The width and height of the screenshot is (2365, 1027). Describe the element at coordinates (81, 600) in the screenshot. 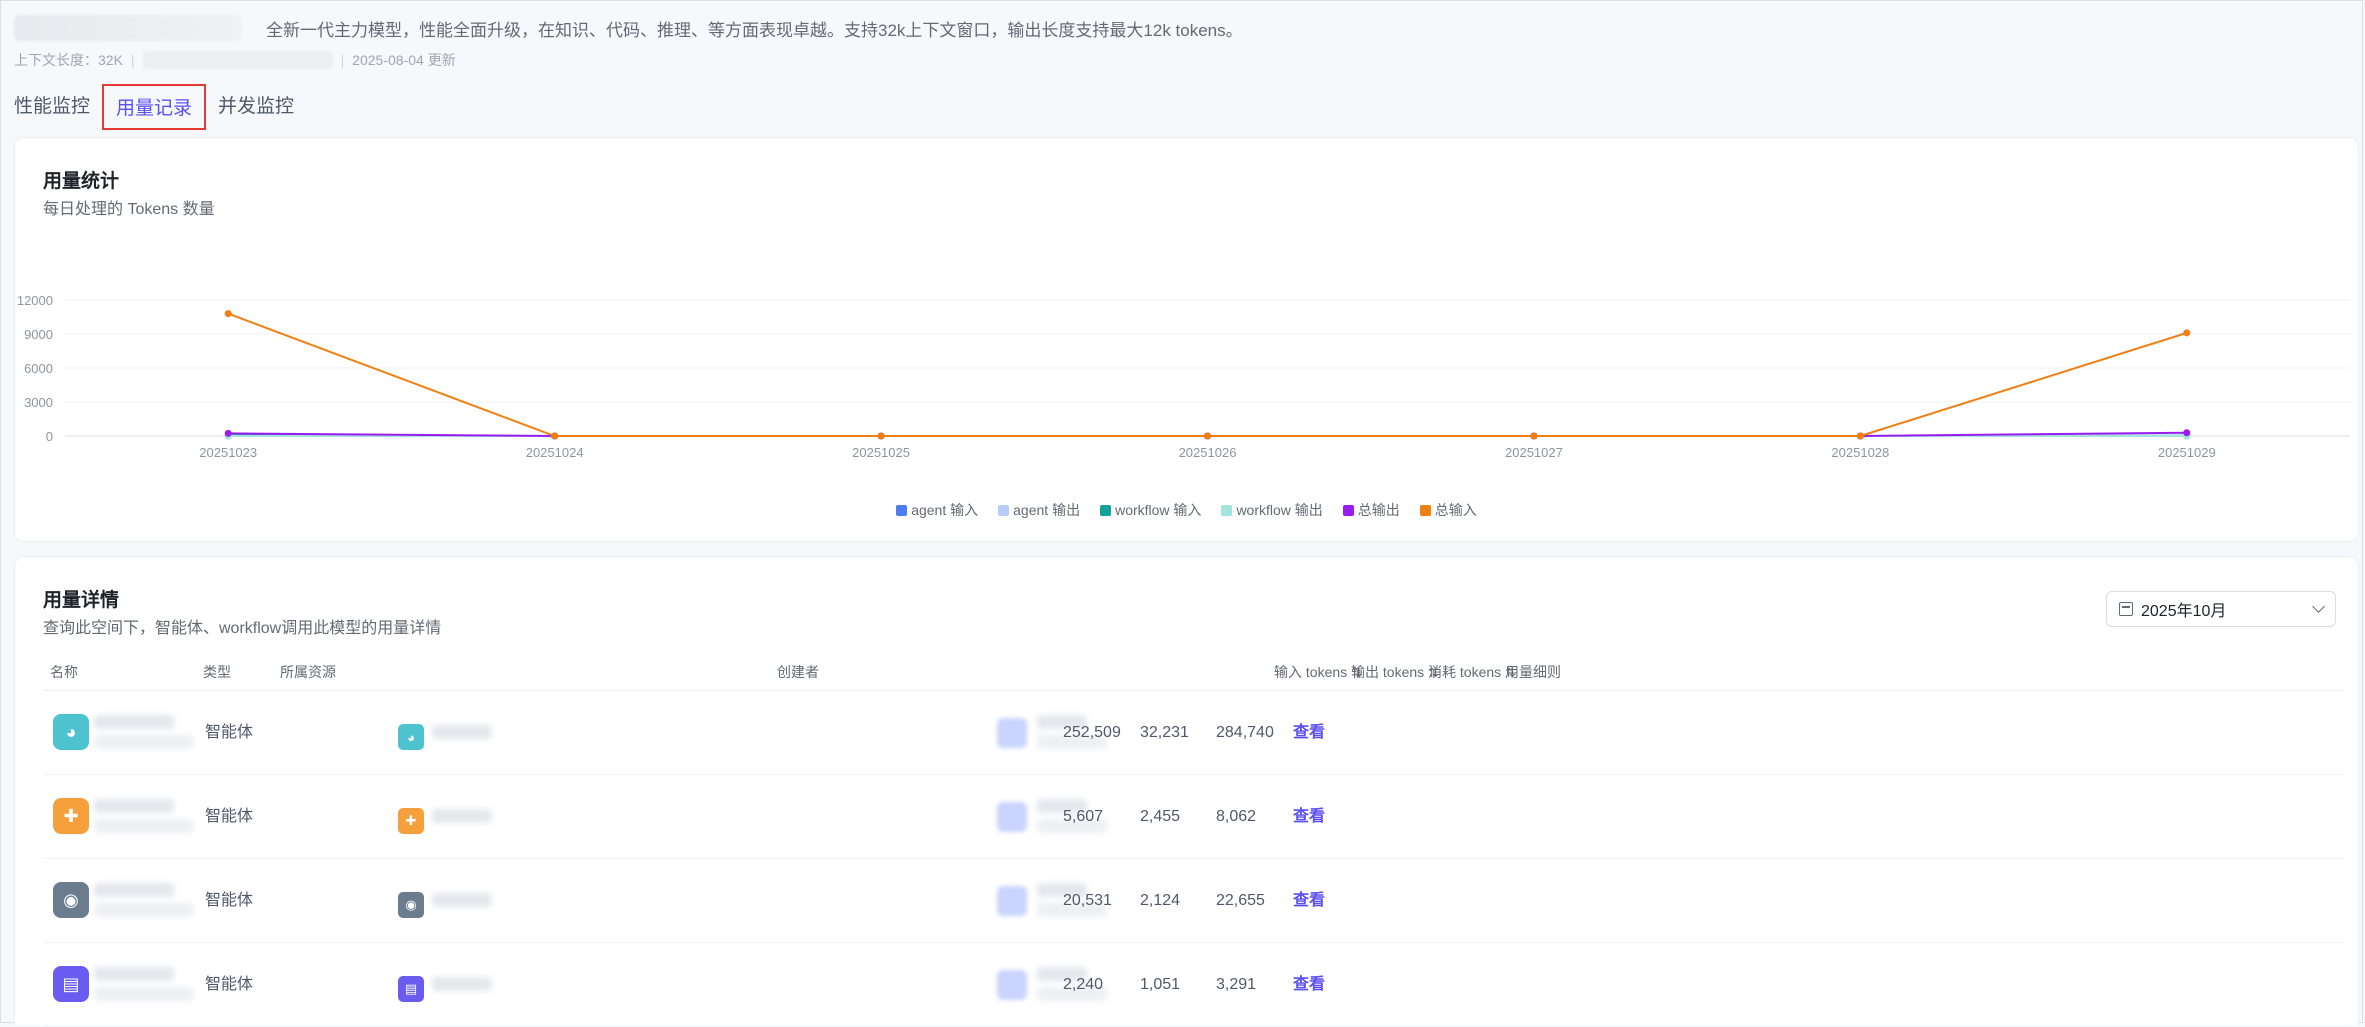

I see `card-title: 用量详情` at that location.